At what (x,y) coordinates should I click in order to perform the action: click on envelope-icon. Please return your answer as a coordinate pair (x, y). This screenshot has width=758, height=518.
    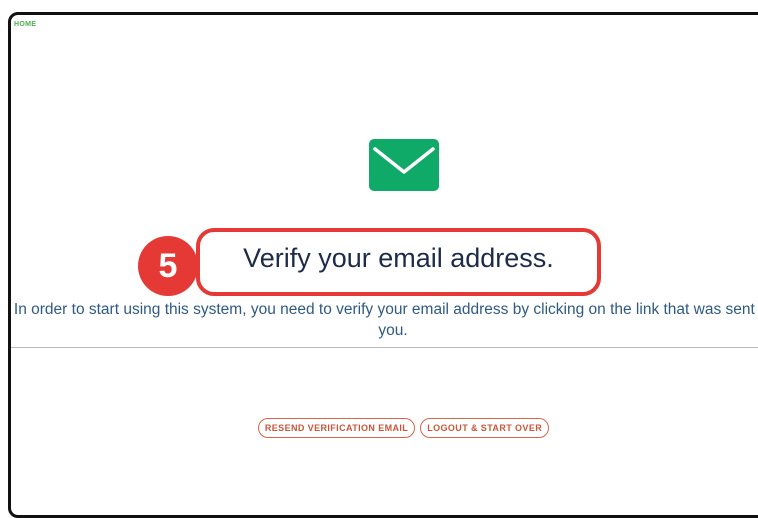
    Looking at the image, I should click on (404, 165).